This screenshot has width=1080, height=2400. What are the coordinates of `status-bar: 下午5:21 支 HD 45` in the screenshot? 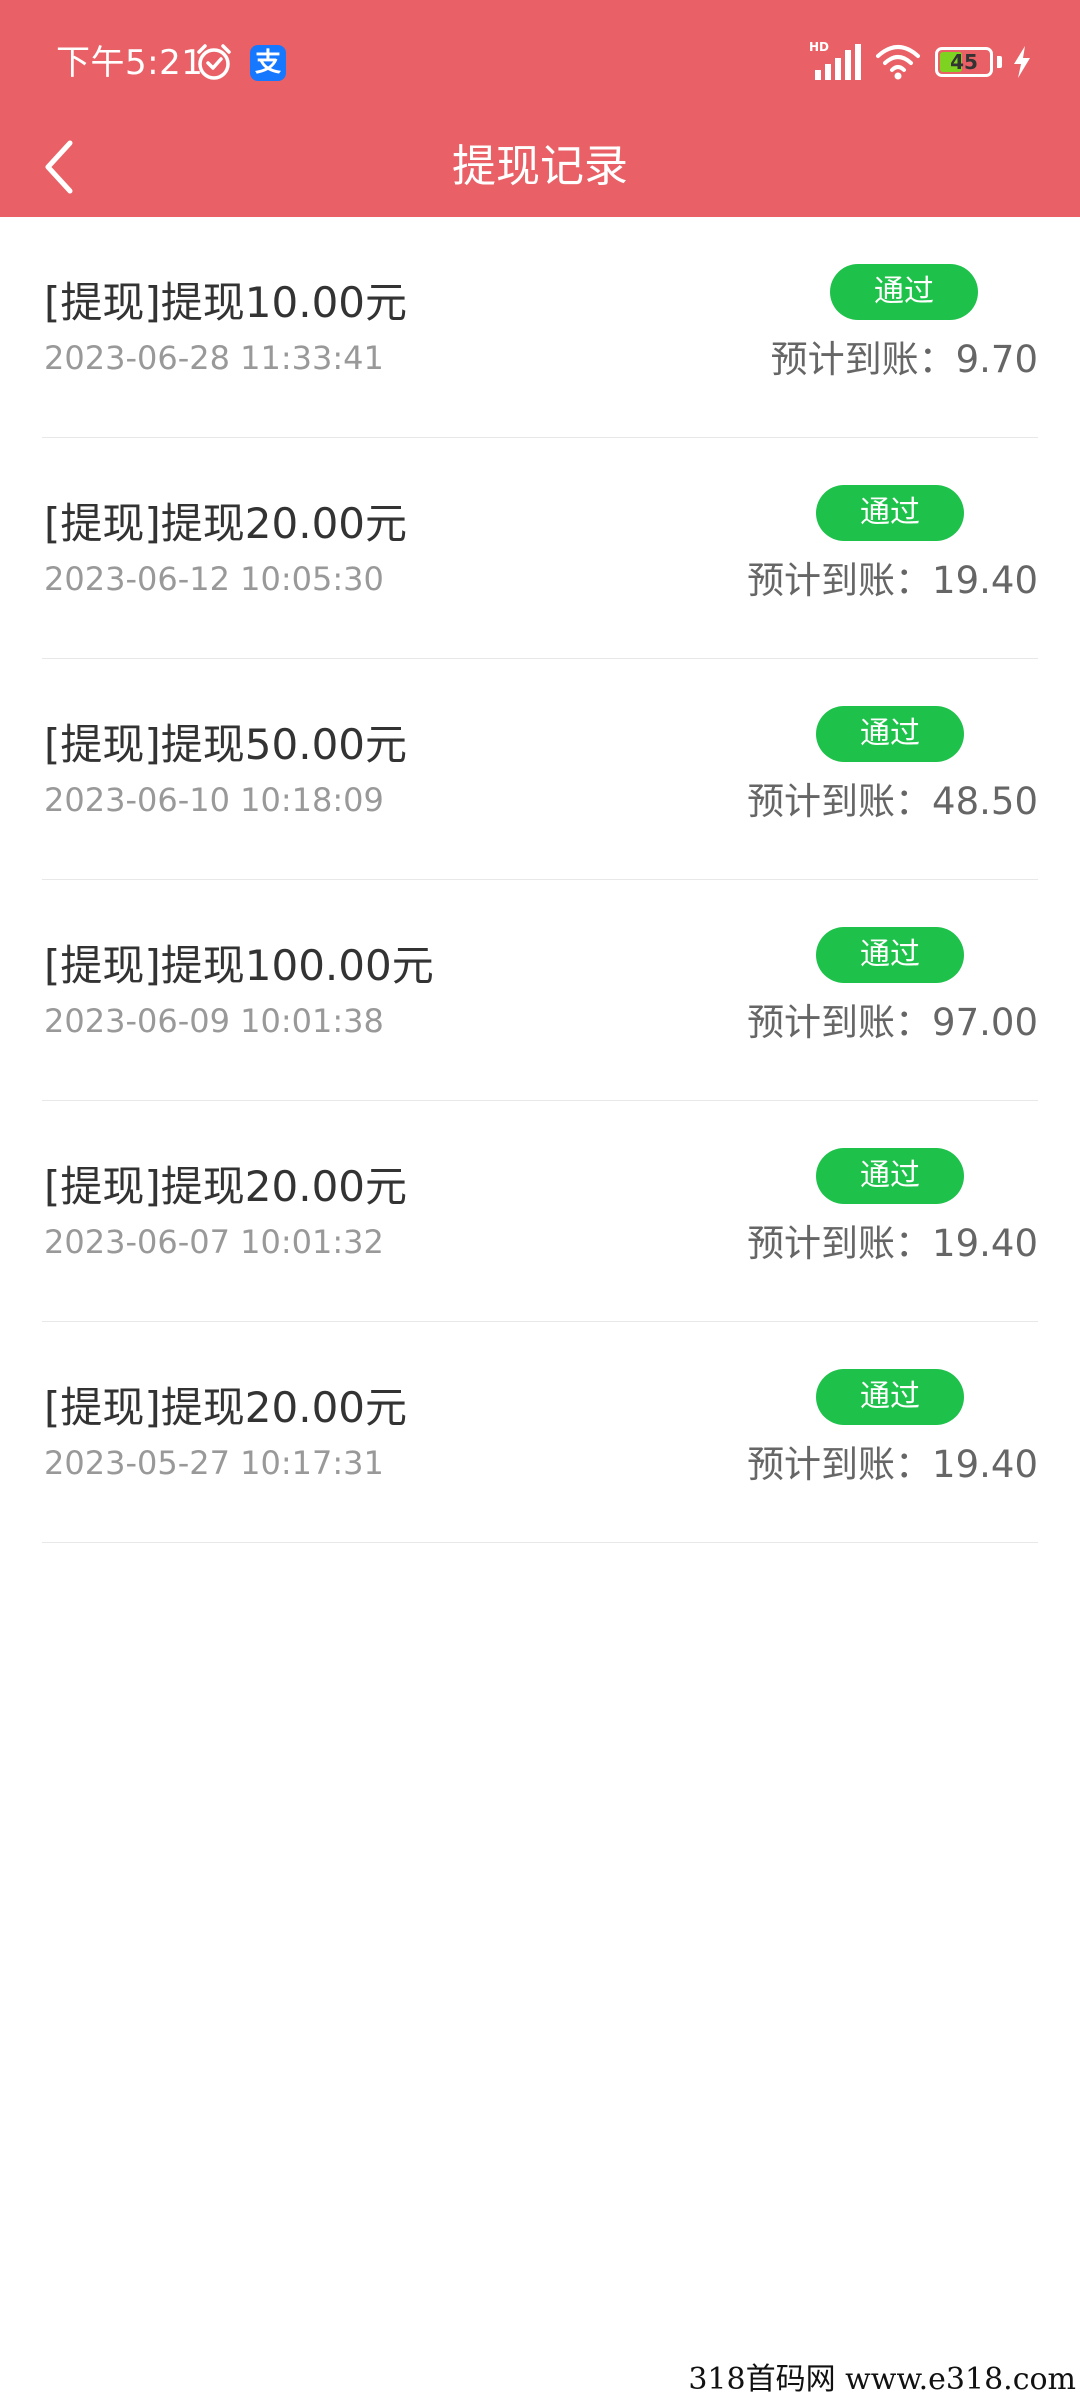 It's located at (540, 60).